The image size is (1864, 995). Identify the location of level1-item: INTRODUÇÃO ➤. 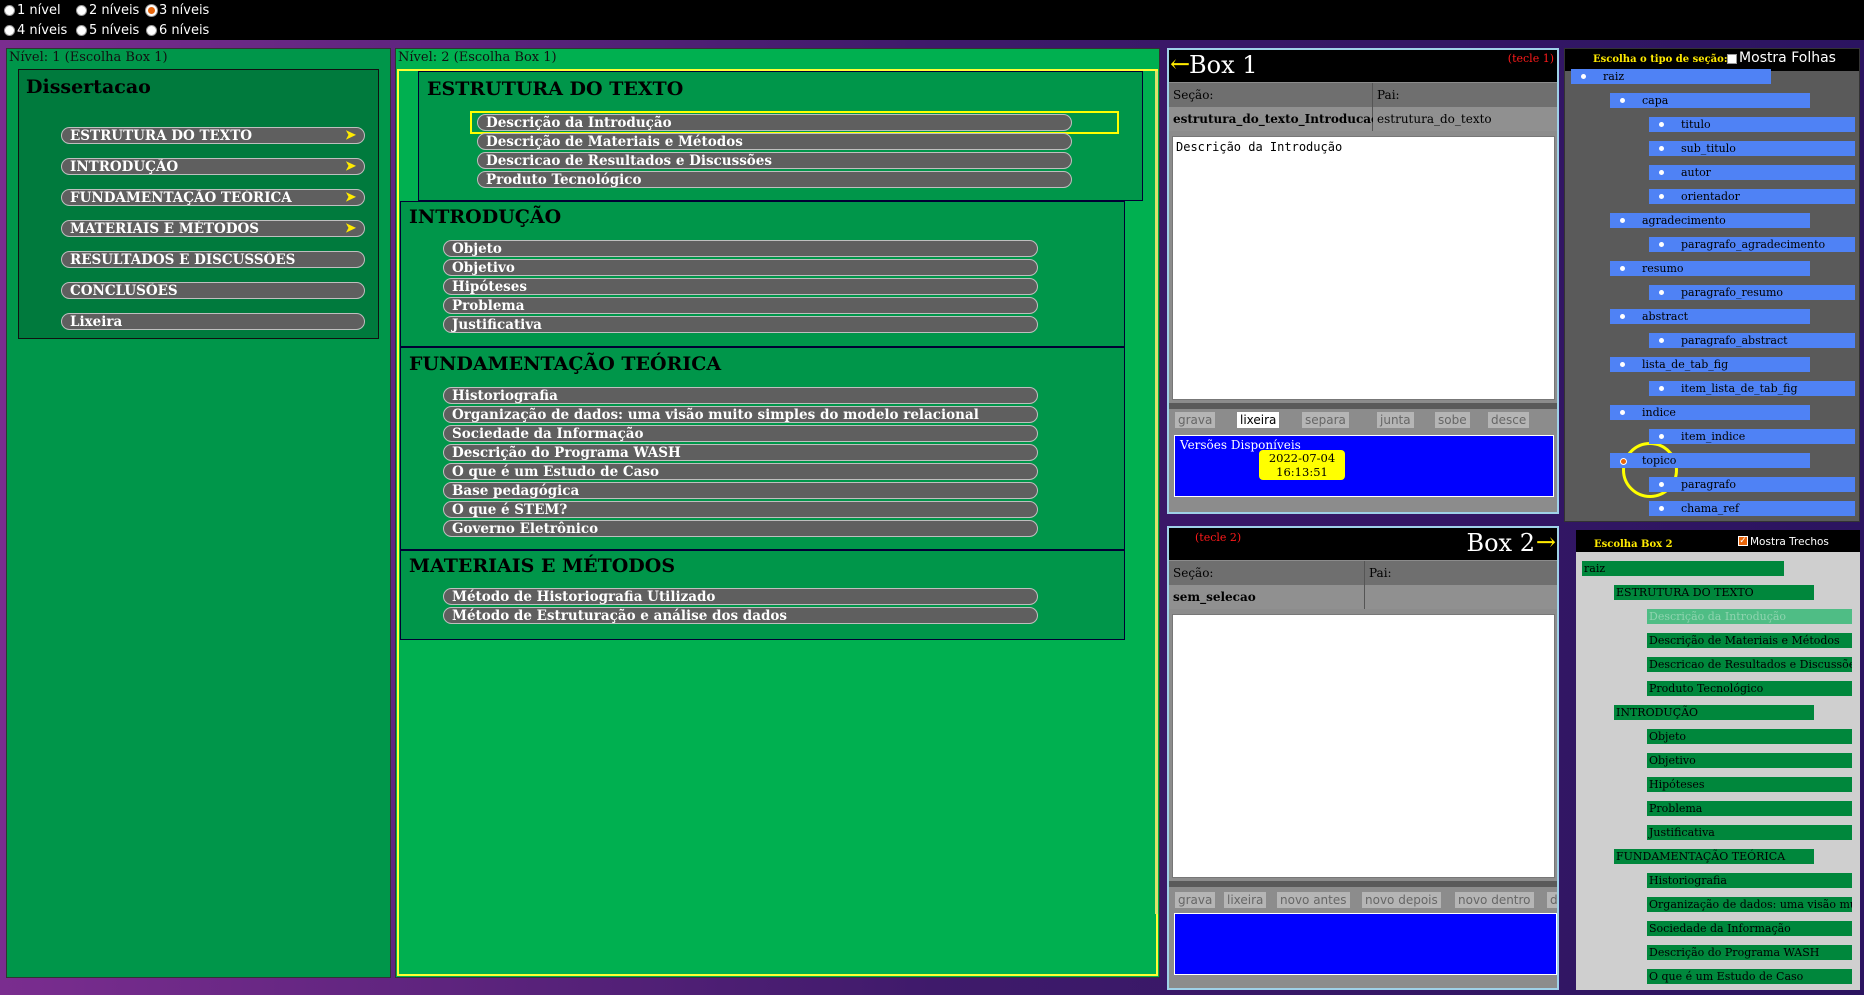
(213, 166).